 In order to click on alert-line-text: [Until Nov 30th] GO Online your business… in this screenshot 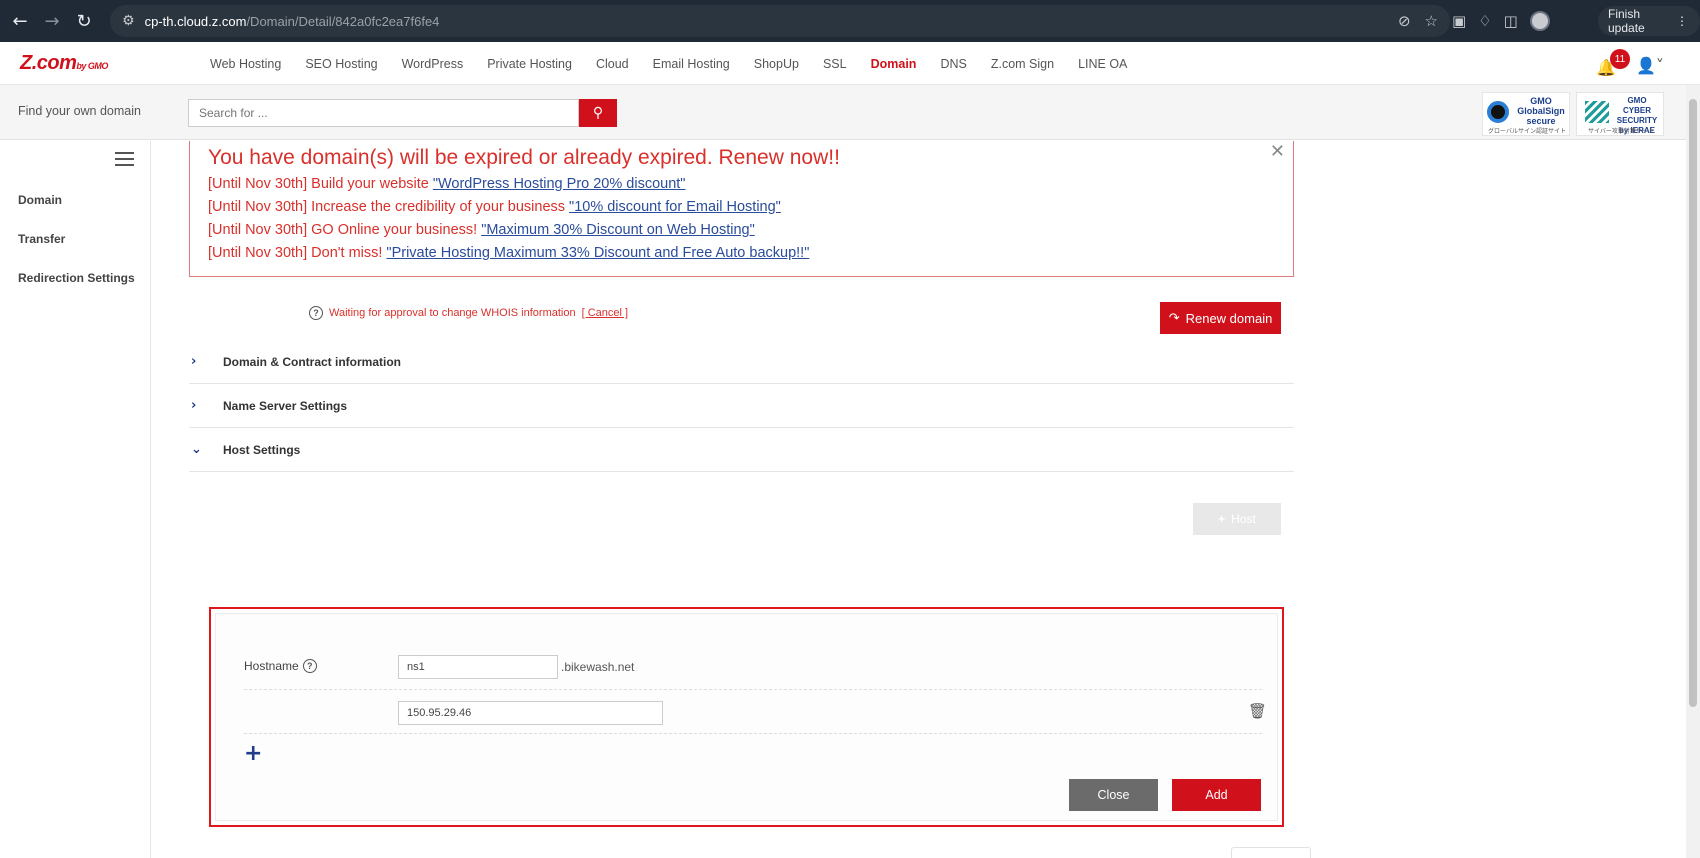, I will do `click(343, 230)`.